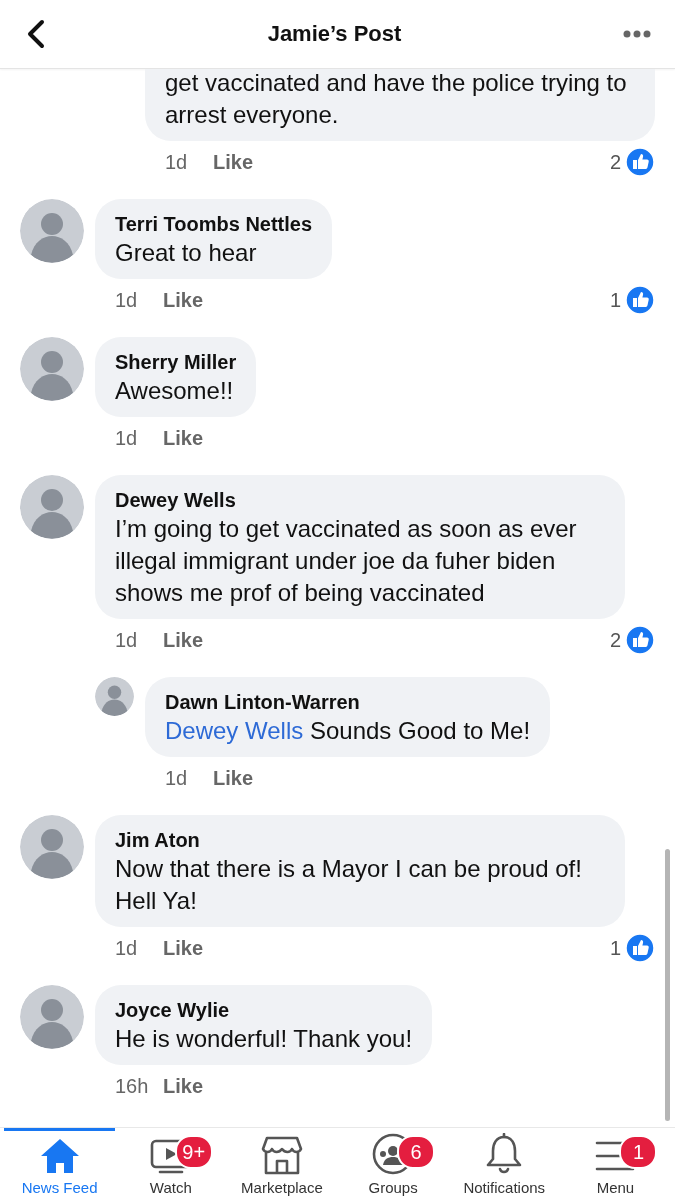 The image size is (675, 1200). Describe the element at coordinates (615, 1164) in the screenshot. I see `nav-tab: Menu 1` at that location.